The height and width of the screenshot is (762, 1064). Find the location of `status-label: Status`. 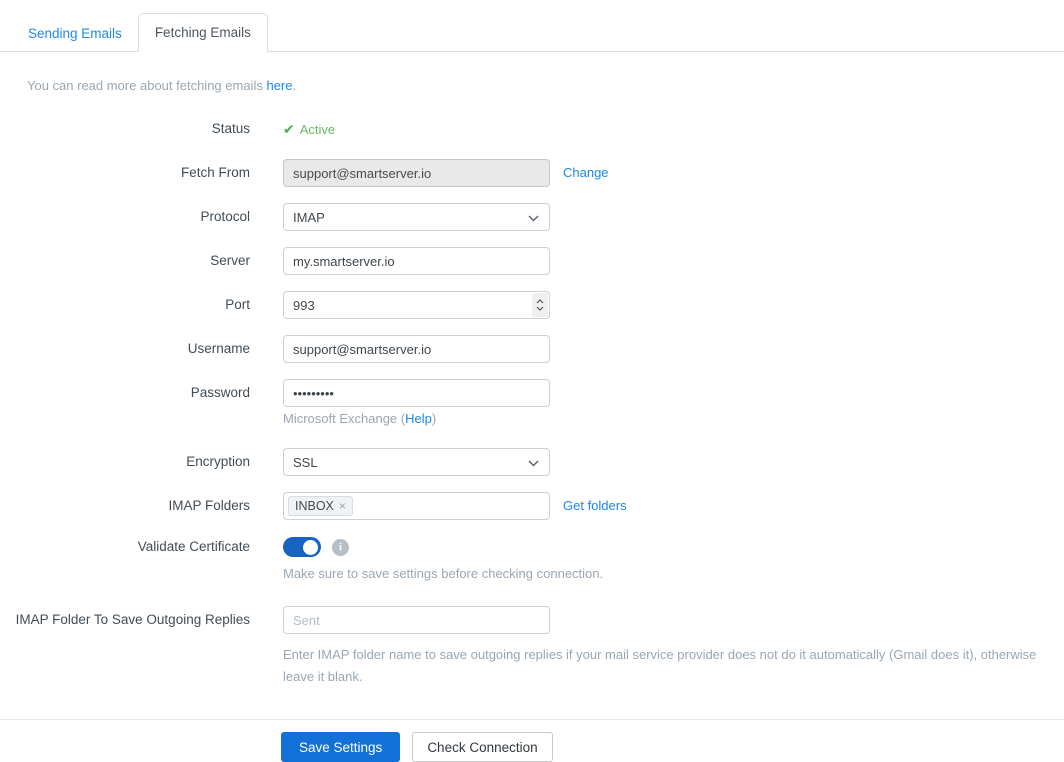

status-label: Status is located at coordinates (230, 128).